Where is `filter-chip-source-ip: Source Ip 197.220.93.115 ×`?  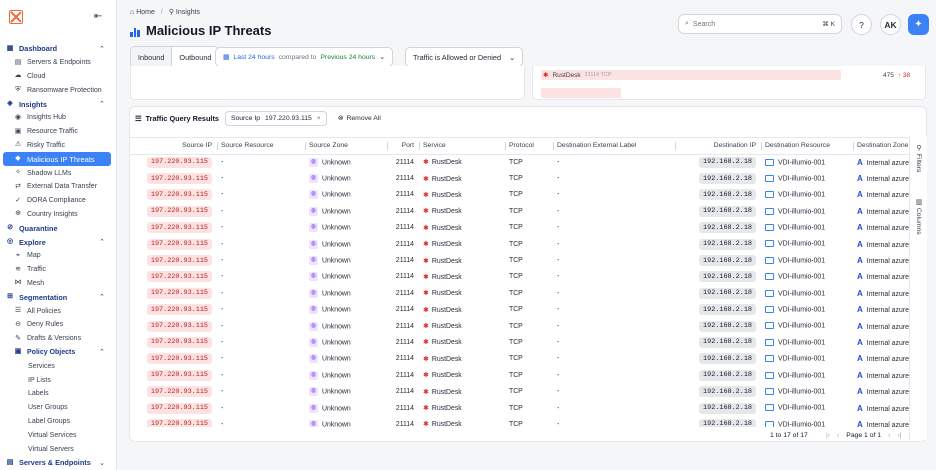 filter-chip-source-ip: Source Ip 197.220.93.115 × is located at coordinates (275, 118).